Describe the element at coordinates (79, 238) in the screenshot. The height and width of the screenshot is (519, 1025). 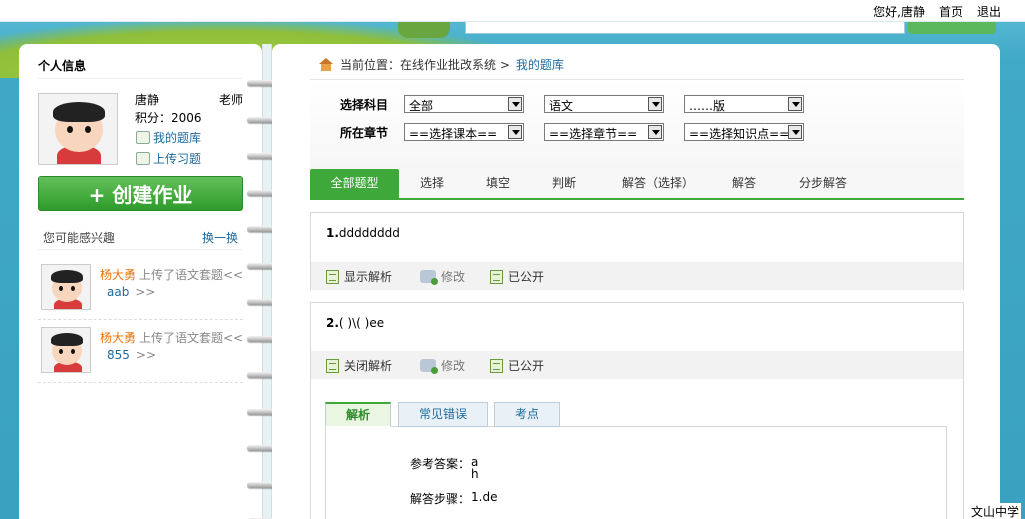
I see `interest-label: 您可能感兴趣` at that location.